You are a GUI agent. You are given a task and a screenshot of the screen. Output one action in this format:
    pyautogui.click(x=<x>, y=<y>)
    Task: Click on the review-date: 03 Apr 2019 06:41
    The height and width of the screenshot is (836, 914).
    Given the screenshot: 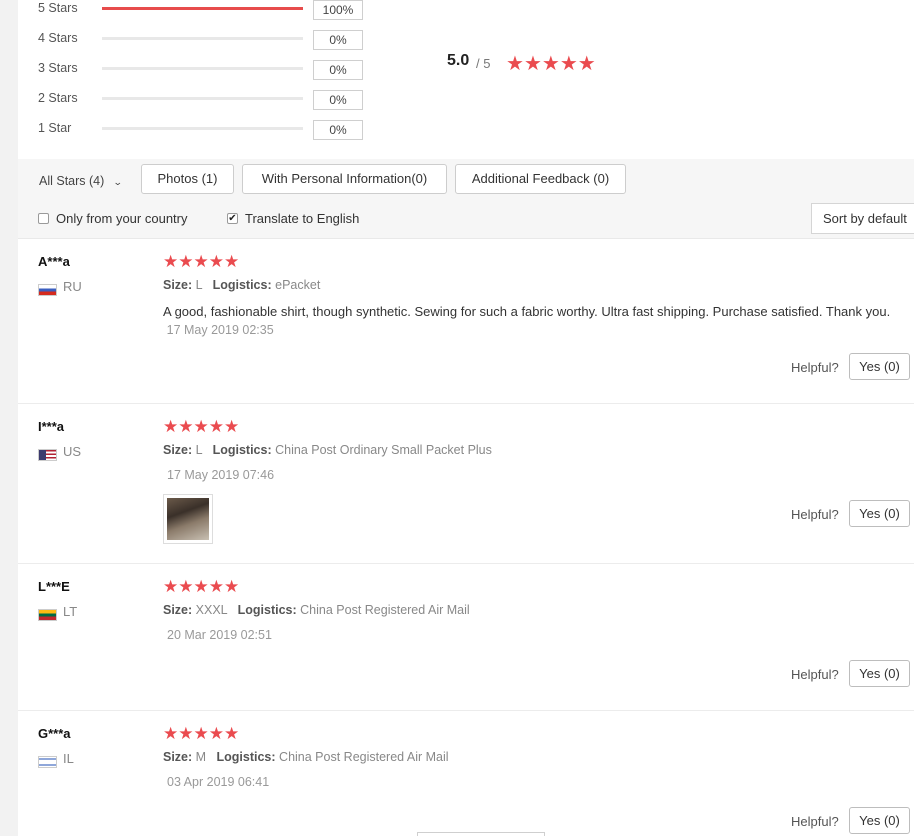 What is the action you would take?
    pyautogui.click(x=218, y=782)
    